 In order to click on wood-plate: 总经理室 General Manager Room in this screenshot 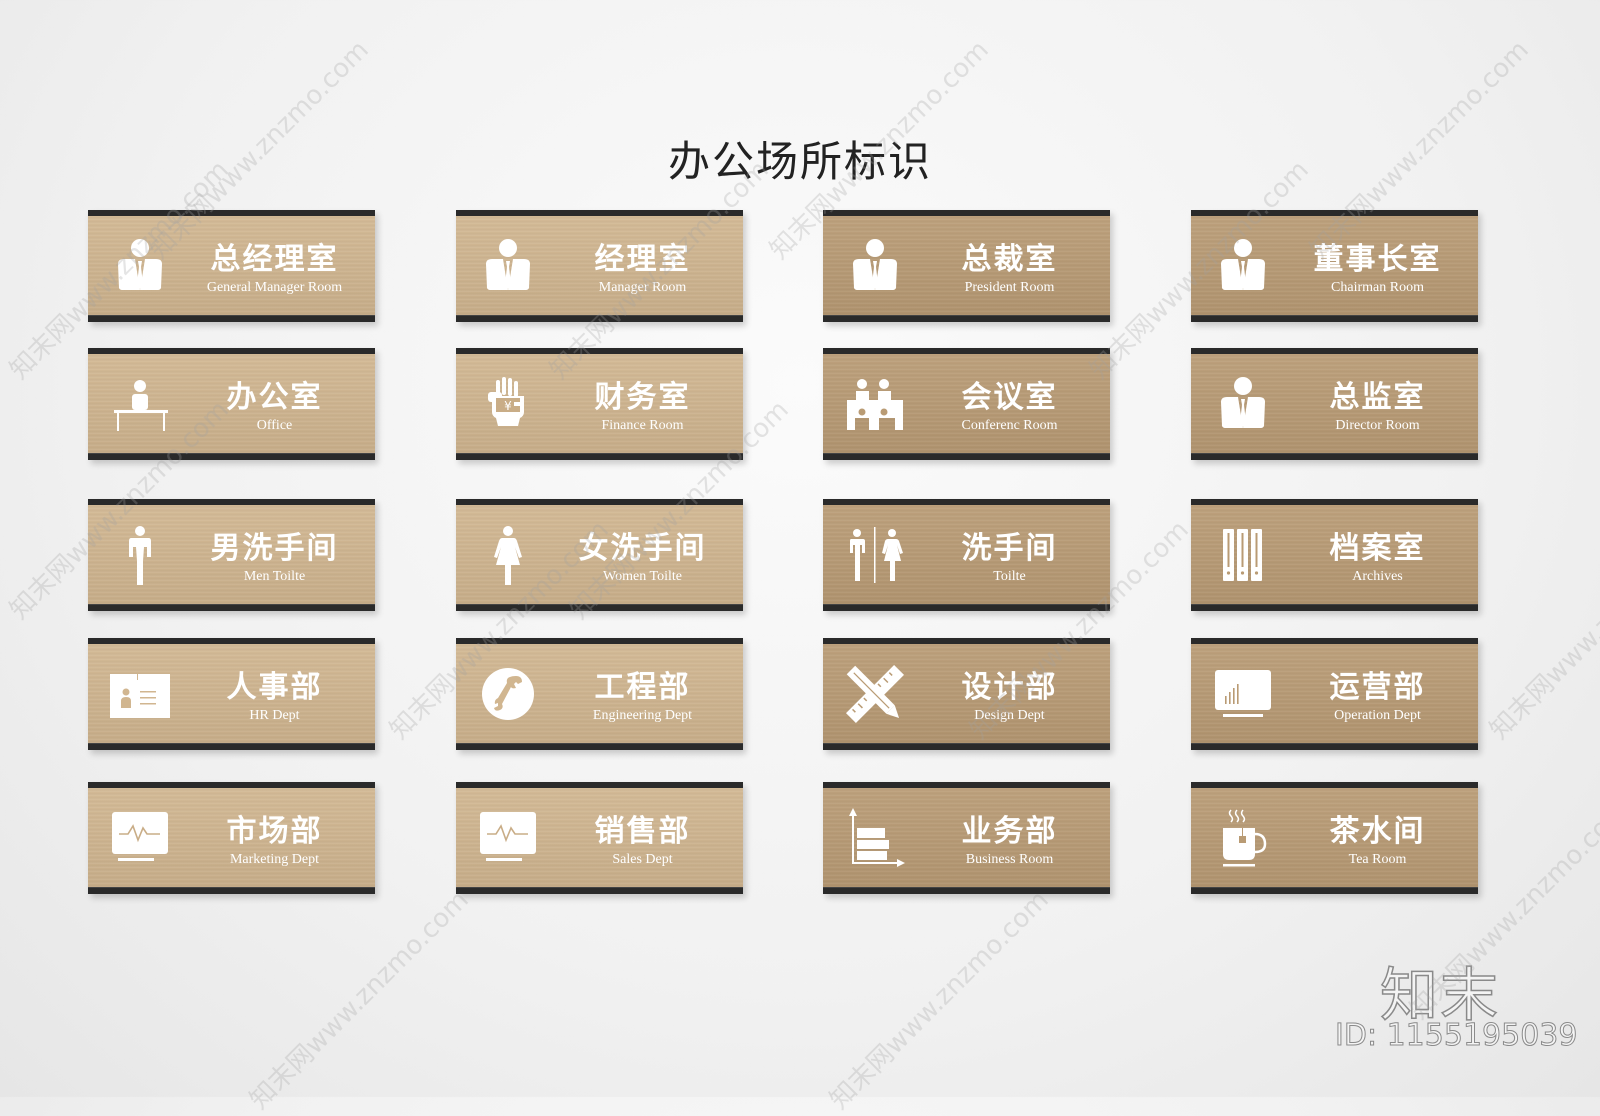, I will do `click(231, 266)`.